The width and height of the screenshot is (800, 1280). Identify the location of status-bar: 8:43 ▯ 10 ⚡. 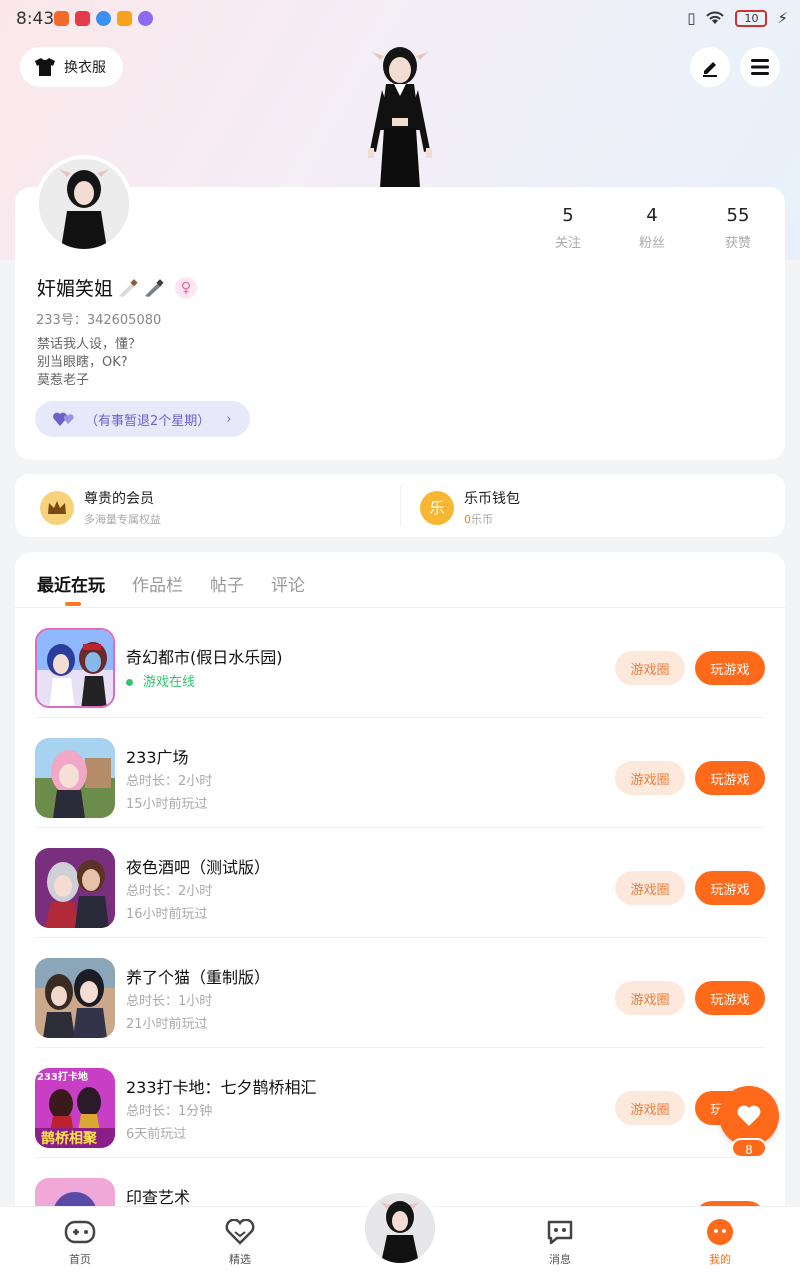
(400, 20).